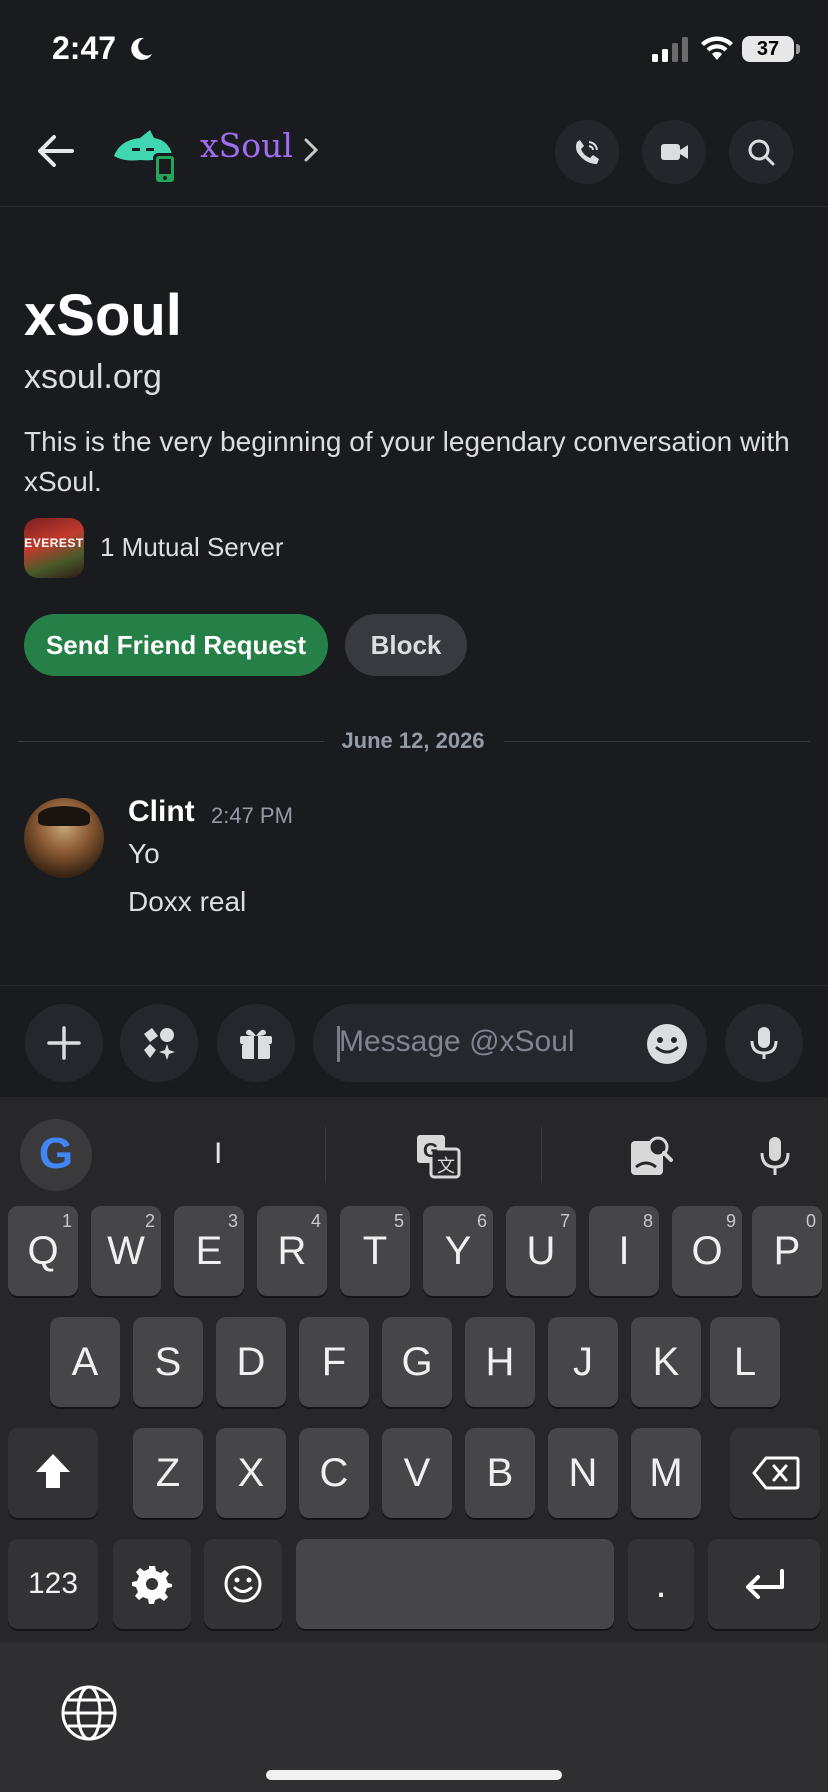  I want to click on key: 7U, so click(541, 1251).